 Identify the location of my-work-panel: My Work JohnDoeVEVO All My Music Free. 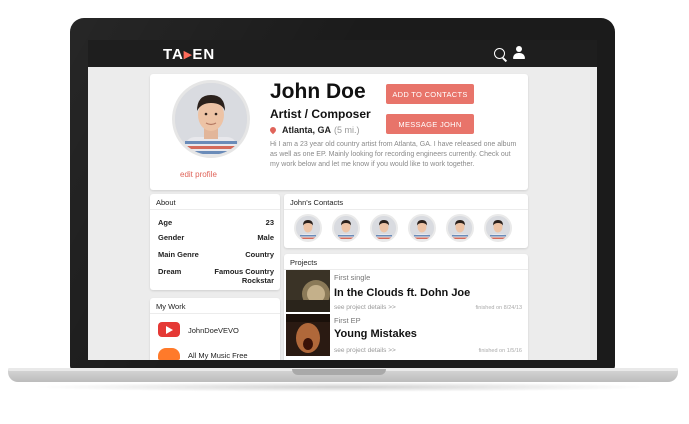
(215, 329).